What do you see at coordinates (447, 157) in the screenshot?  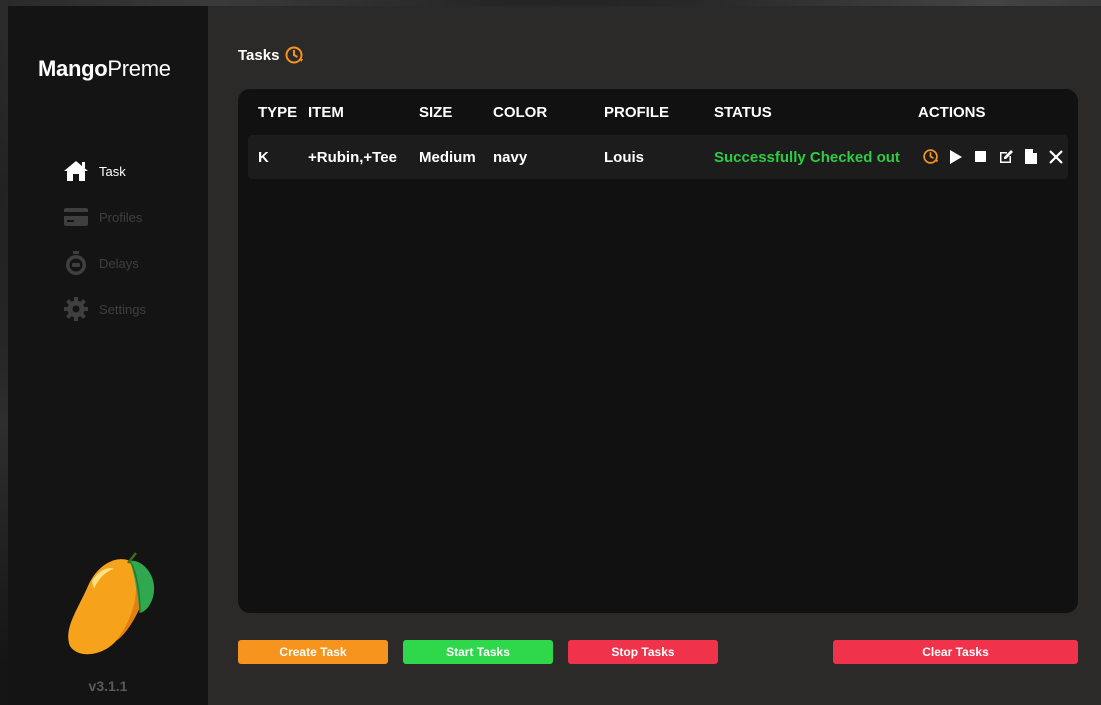 I see `cell-size: Medium` at bounding box center [447, 157].